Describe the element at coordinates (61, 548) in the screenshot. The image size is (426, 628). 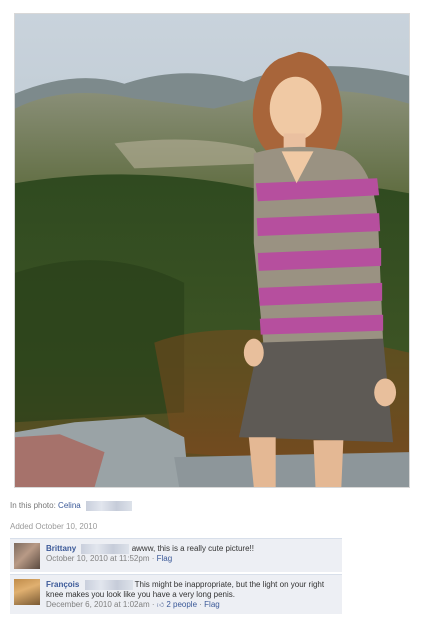
I see `comment-author-link: Brittany` at that location.